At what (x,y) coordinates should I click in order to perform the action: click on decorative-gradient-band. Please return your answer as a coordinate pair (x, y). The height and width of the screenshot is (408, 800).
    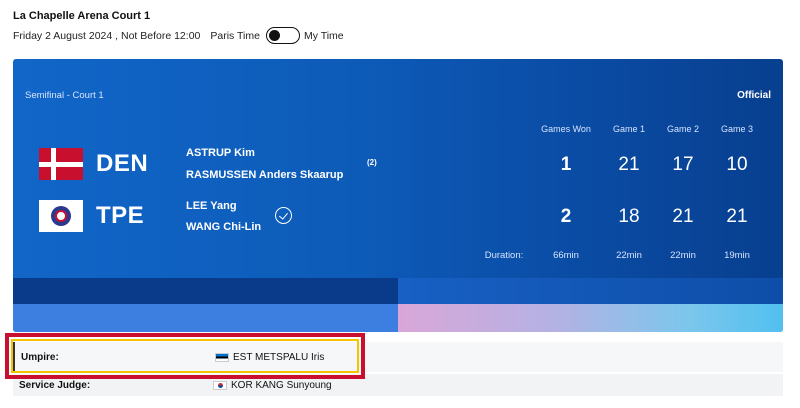
    Looking at the image, I should click on (590, 318).